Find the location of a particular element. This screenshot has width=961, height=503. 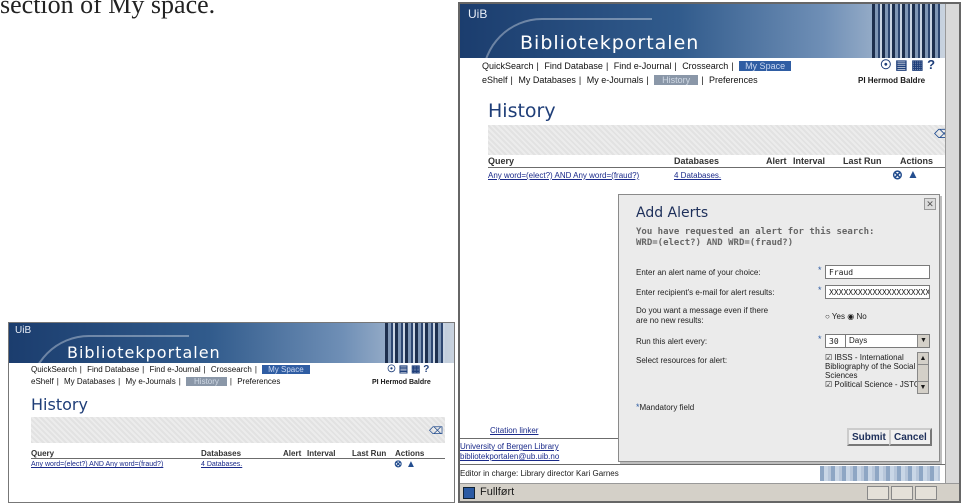

browser-status-bar: Fullført is located at coordinates (709, 492).